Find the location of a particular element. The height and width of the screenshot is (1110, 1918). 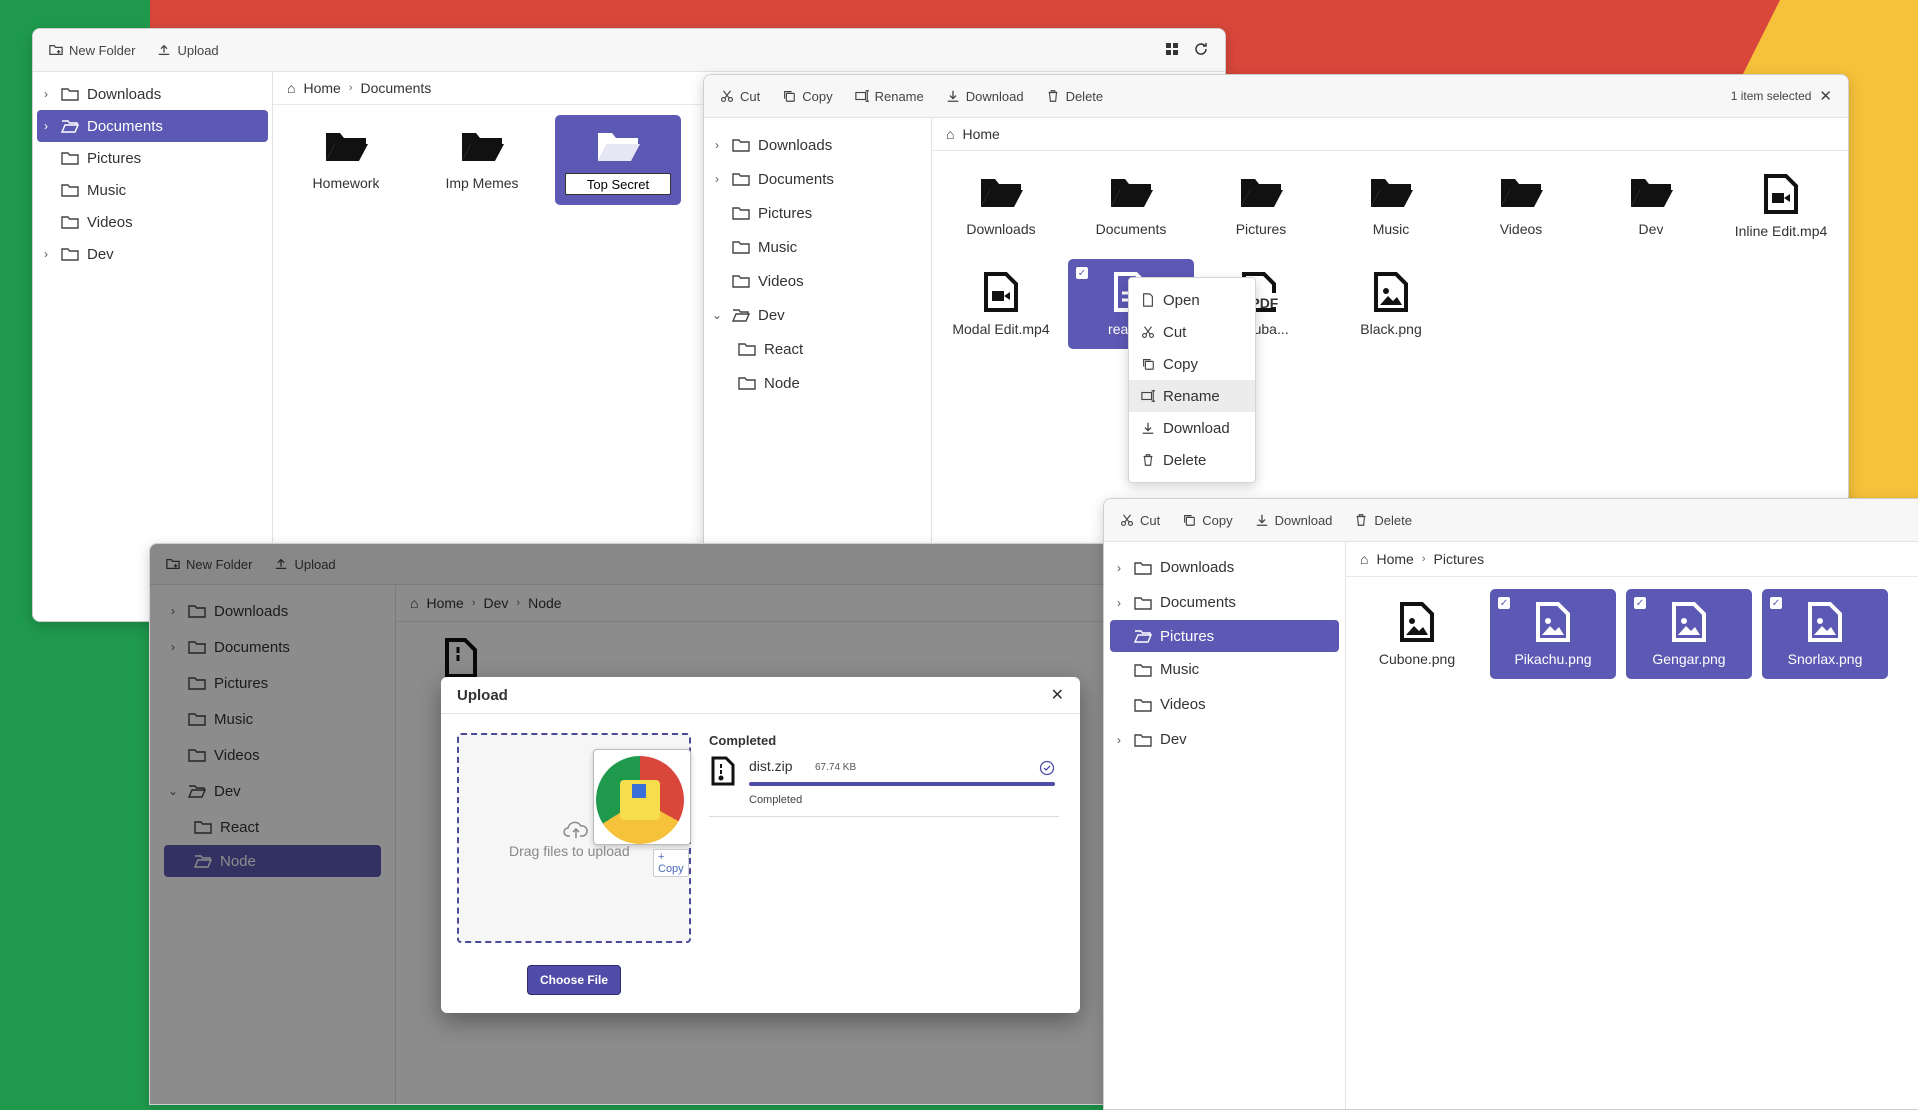

file-item: Black.png is located at coordinates (1391, 304).